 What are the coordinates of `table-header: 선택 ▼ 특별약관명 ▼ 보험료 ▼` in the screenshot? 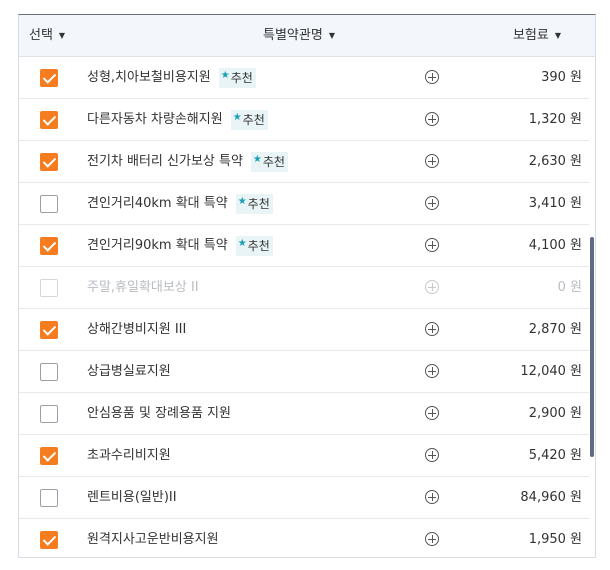 It's located at (307, 36).